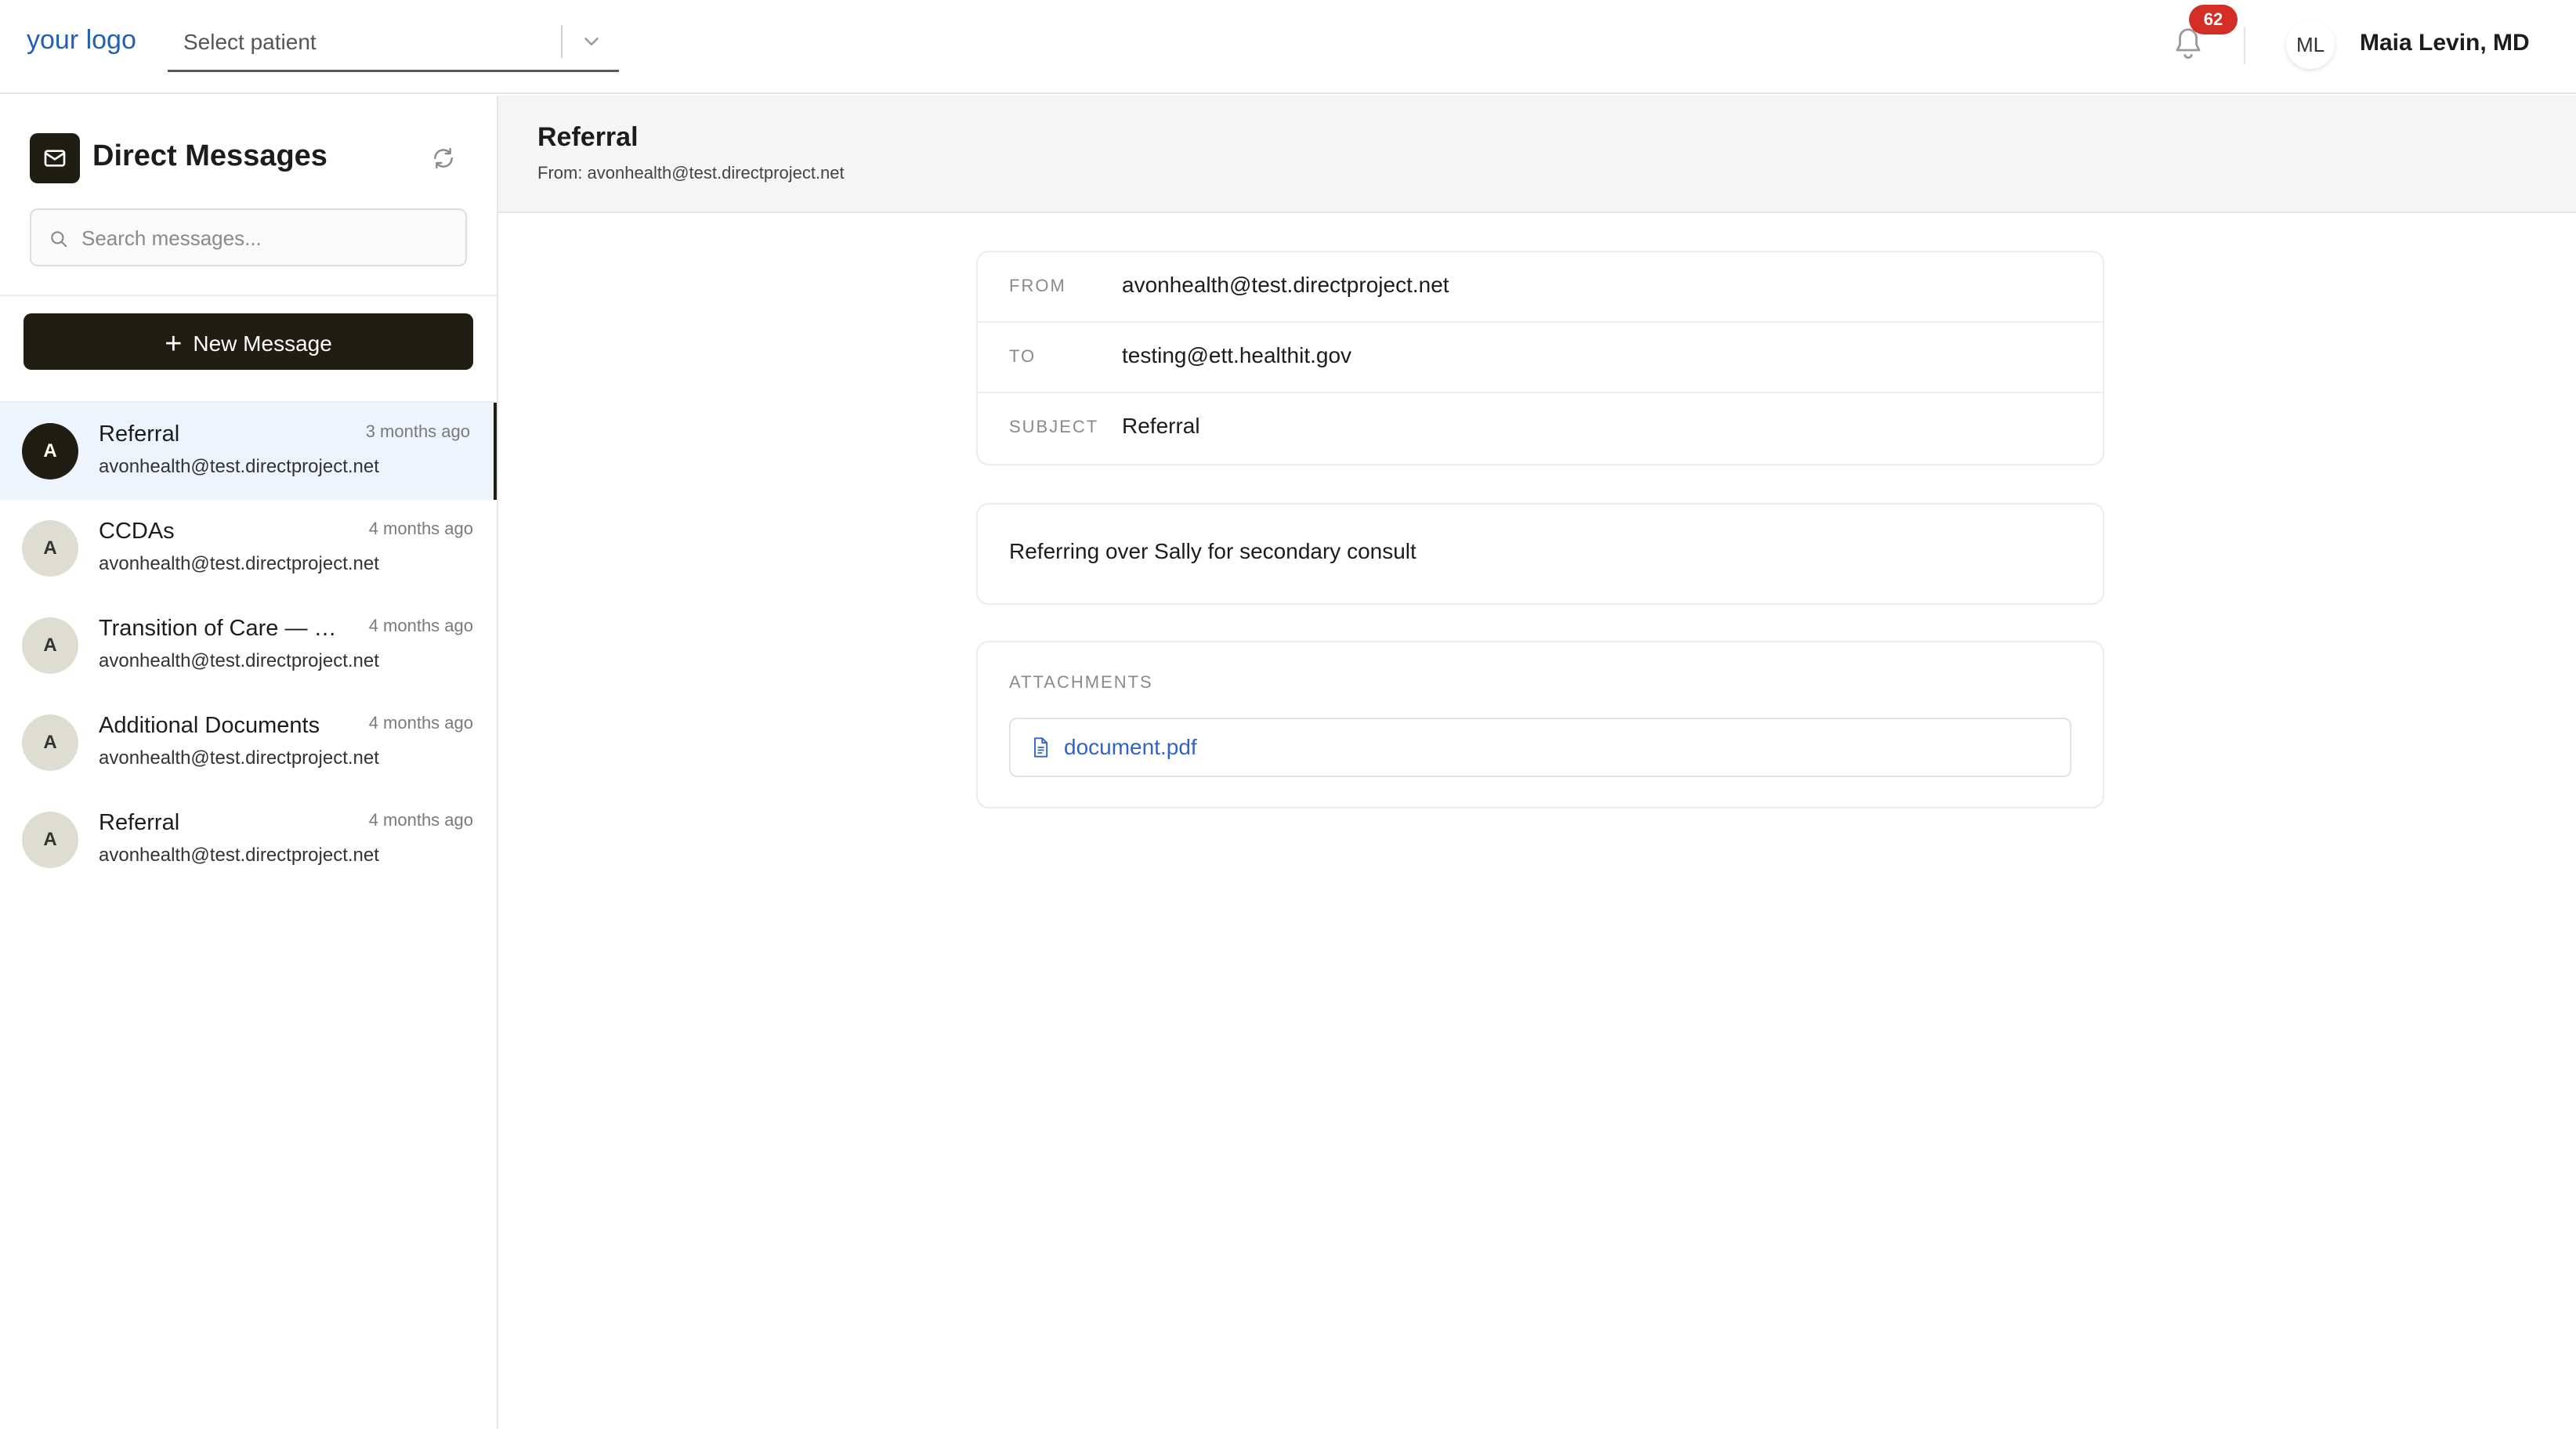  I want to click on mail-icon, so click(55, 158).